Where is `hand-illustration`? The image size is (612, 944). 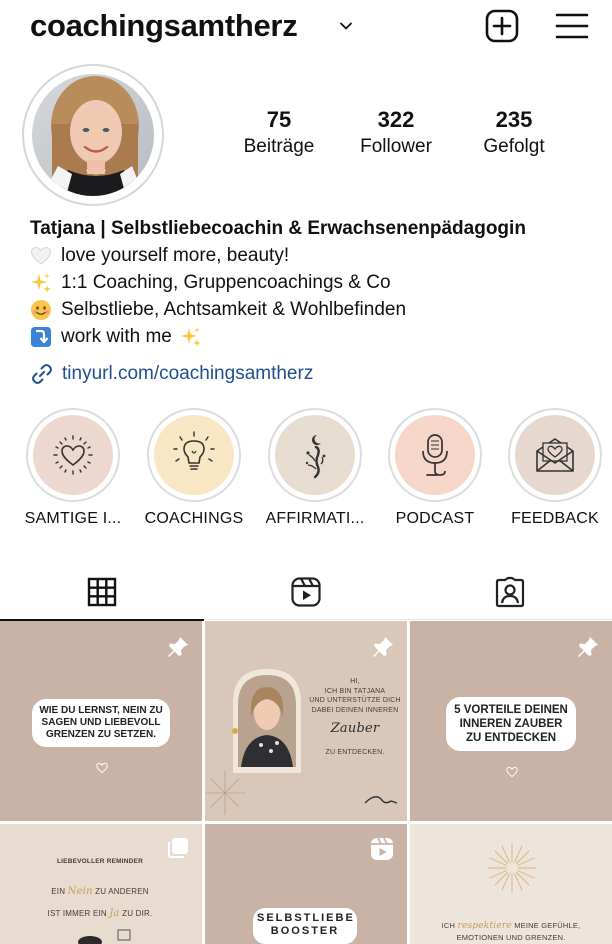 hand-illustration is located at coordinates (104, 936).